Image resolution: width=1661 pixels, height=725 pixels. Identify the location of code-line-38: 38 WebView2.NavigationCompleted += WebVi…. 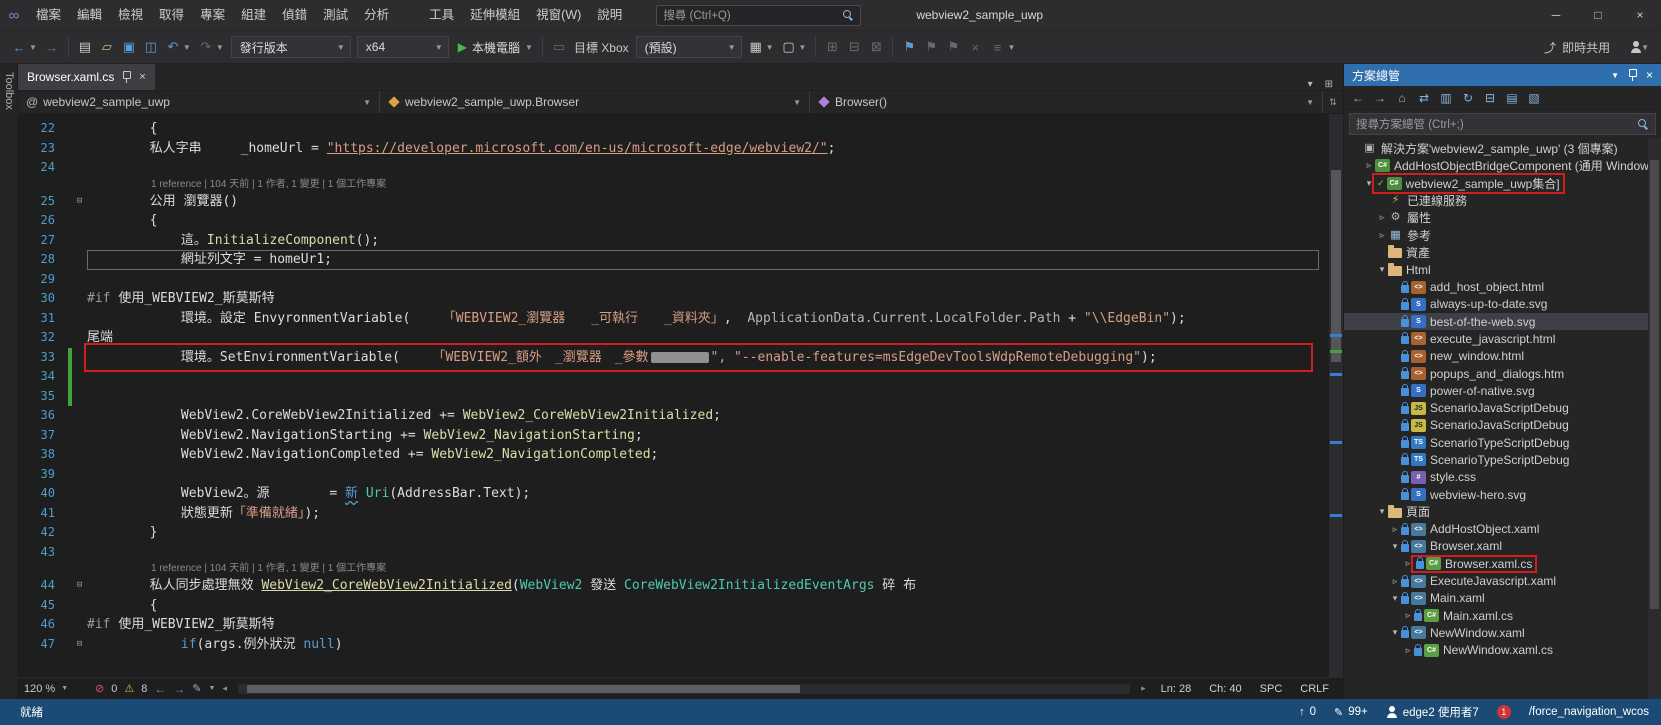
(680, 455).